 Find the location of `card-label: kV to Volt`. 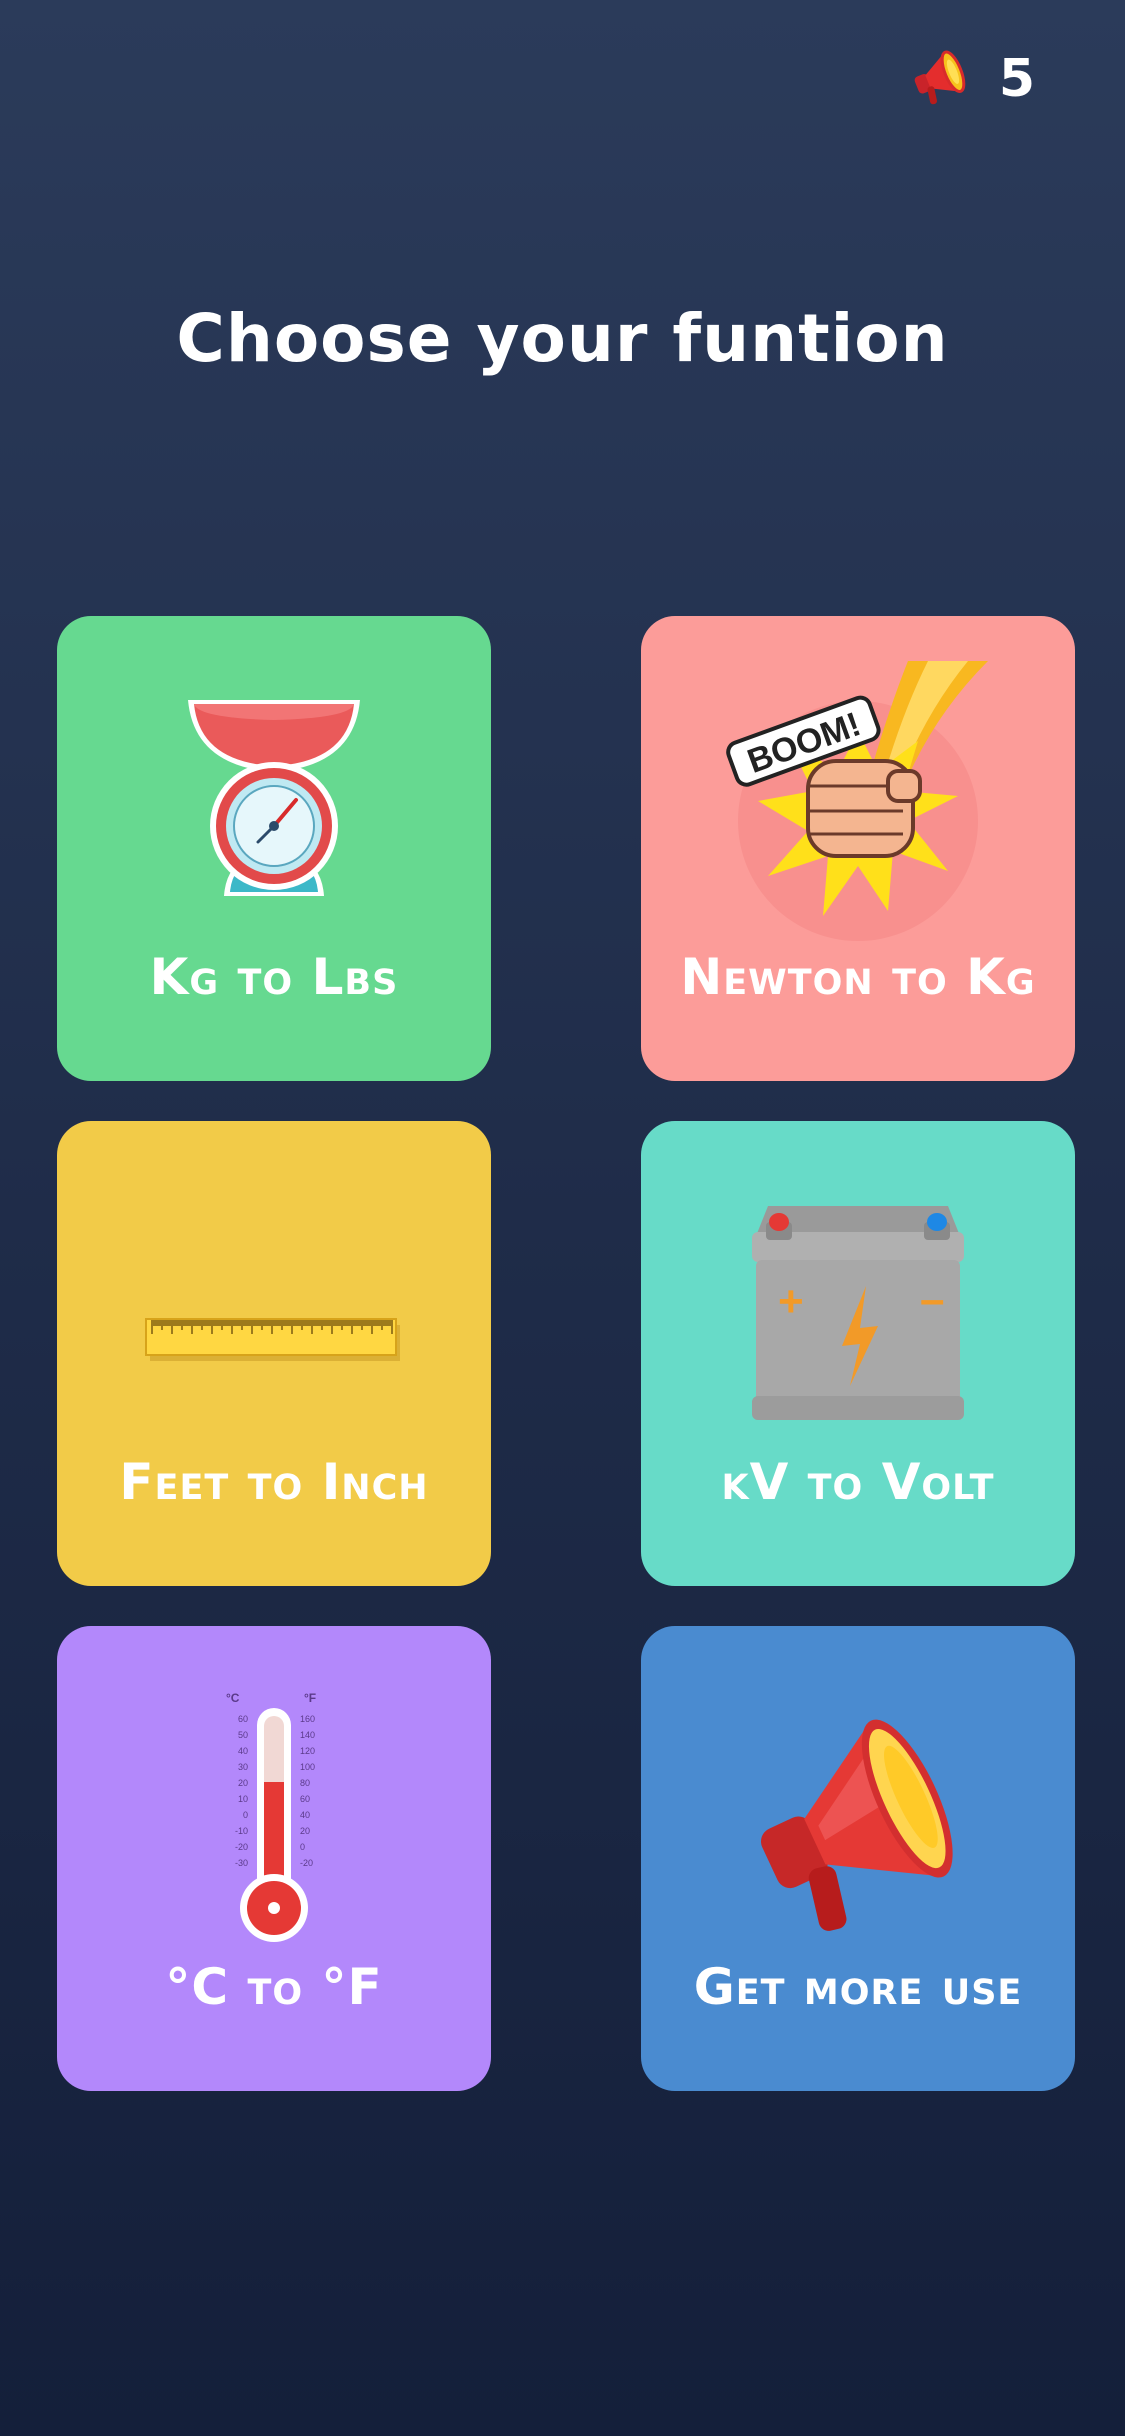

card-label: kV to Volt is located at coordinates (858, 1482).